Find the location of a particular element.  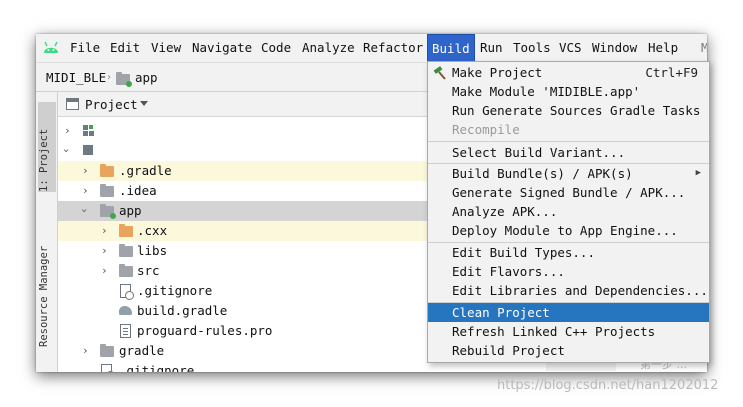

tree-label: .idea is located at coordinates (138, 190).